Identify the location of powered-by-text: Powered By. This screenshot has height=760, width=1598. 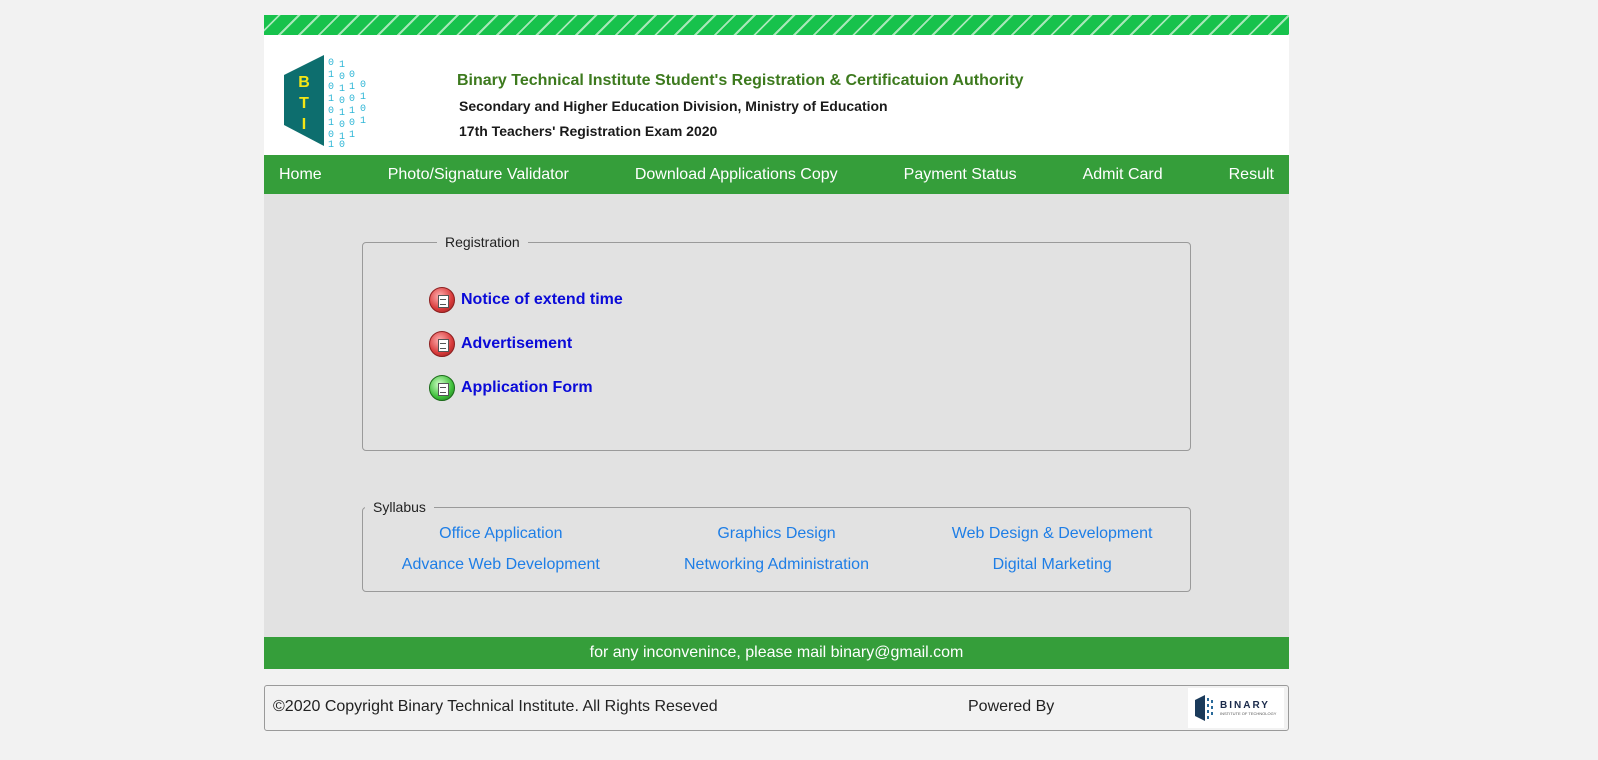
(1011, 706).